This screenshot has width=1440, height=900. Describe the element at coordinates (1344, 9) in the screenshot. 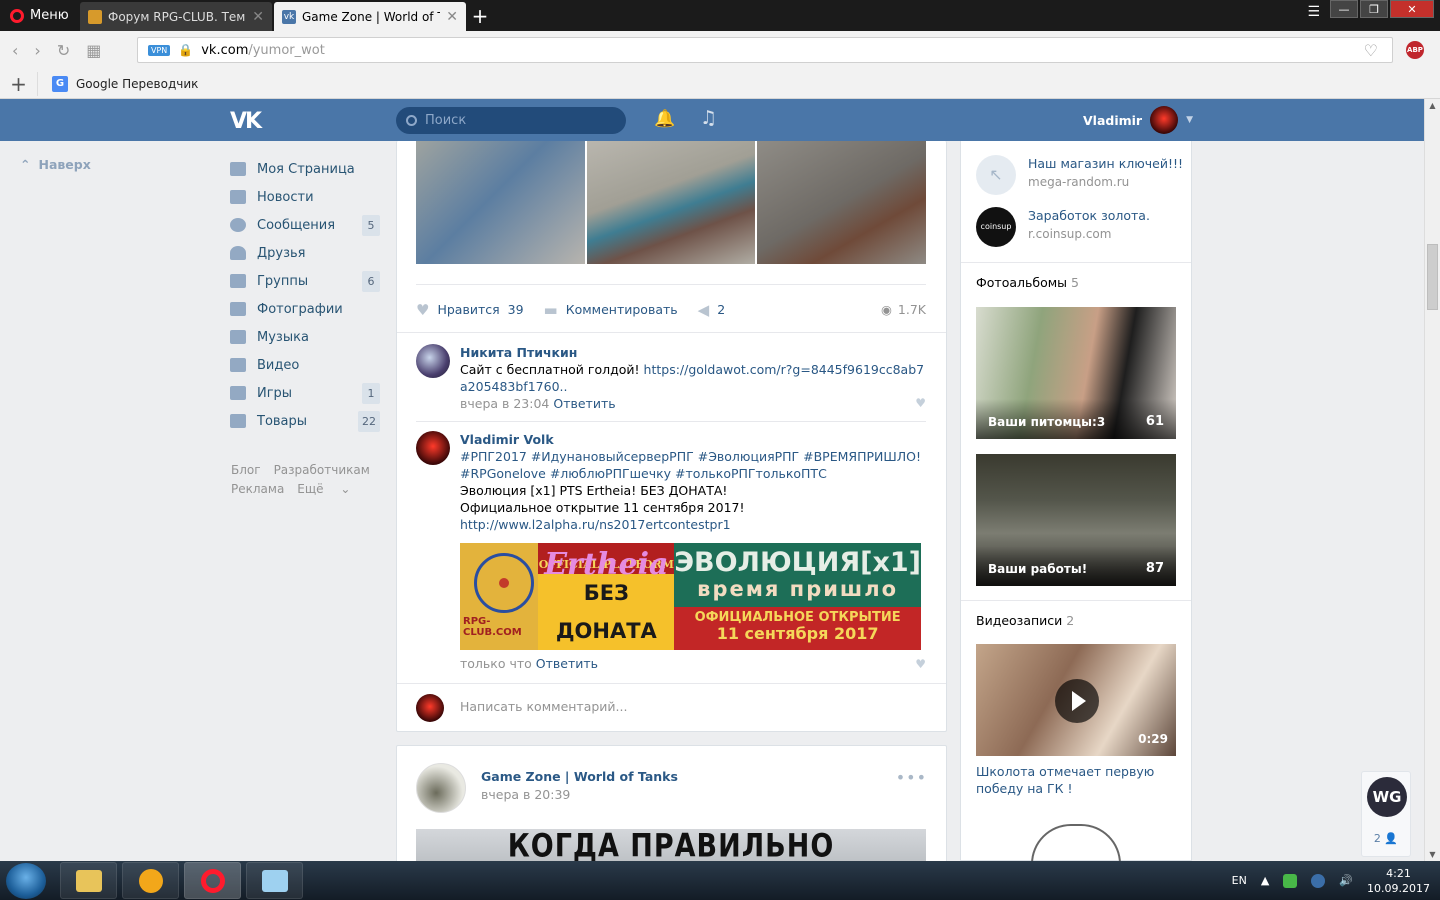

I see `minimize-button: —` at that location.